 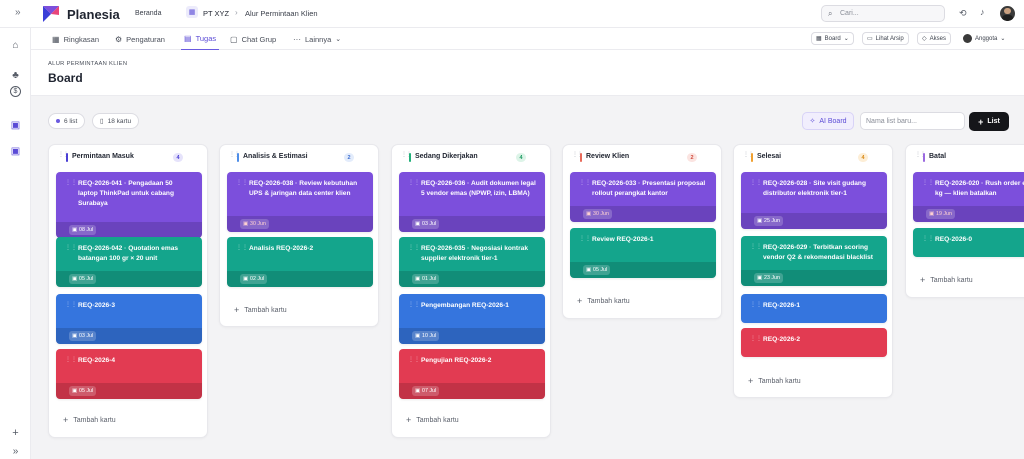 What do you see at coordinates (129, 374) in the screenshot?
I see `task-card: ⋮⋮ REQ-2026-4 ▣ 05 Jul` at bounding box center [129, 374].